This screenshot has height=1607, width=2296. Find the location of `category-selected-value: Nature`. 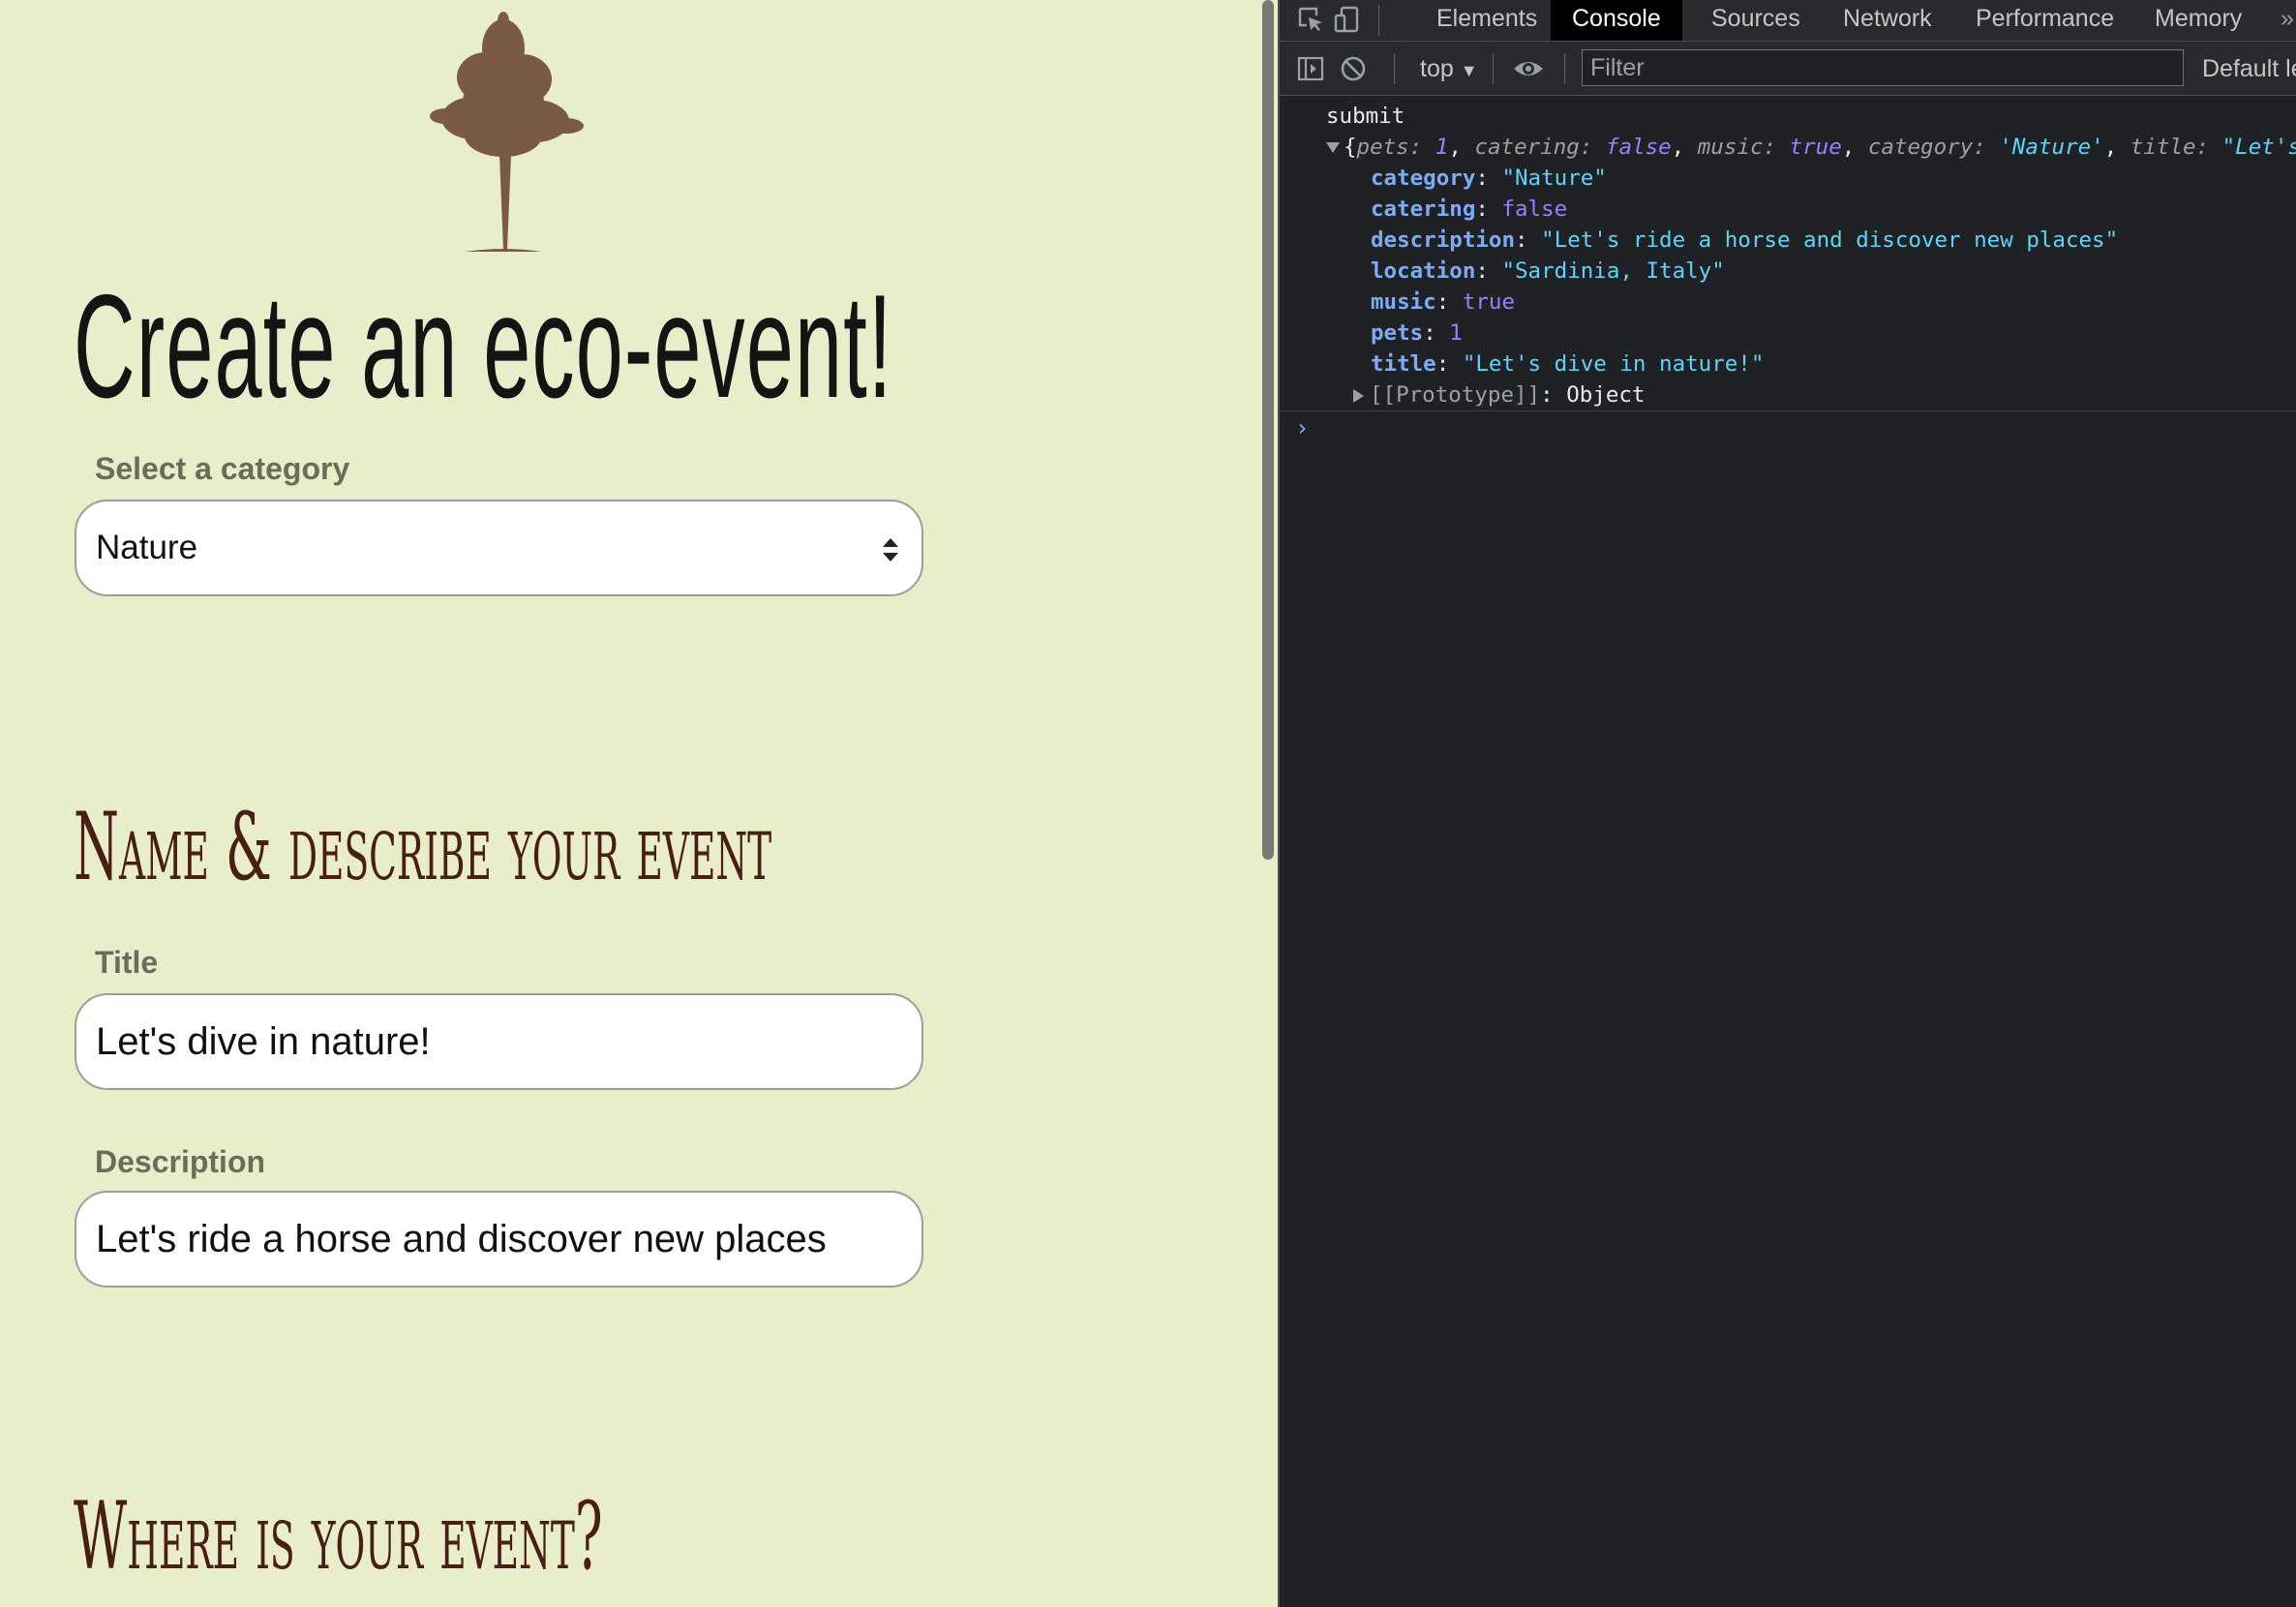

category-selected-value: Nature is located at coordinates (147, 547).